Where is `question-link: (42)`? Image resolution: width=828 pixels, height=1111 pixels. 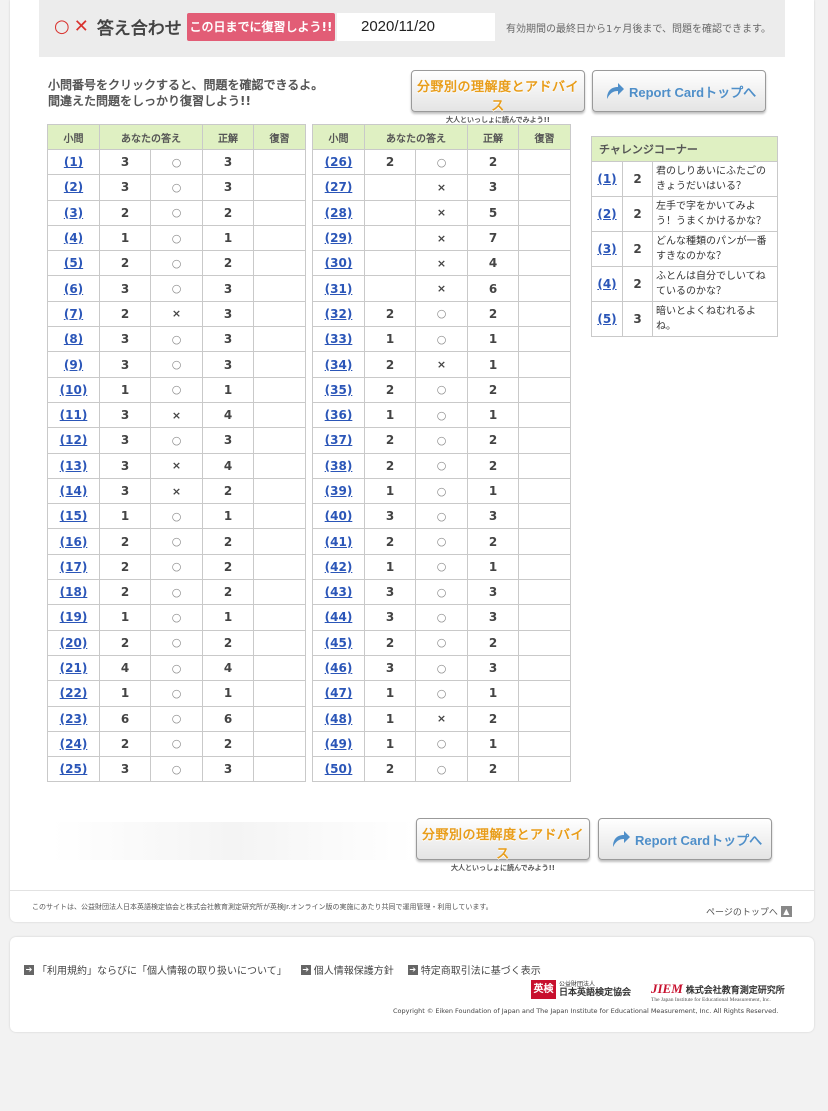 question-link: (42) is located at coordinates (339, 567).